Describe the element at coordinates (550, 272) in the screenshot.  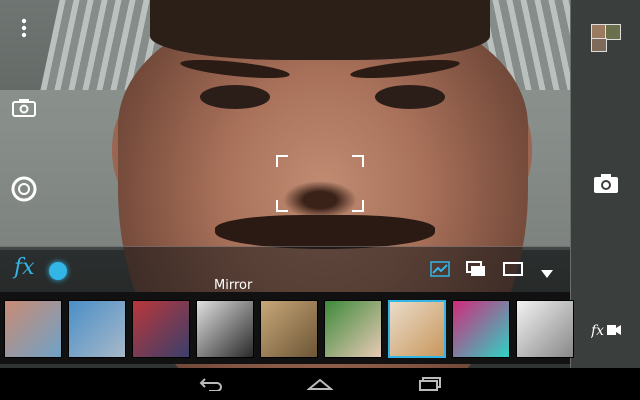
I see `dropdown-arrow-icon` at that location.